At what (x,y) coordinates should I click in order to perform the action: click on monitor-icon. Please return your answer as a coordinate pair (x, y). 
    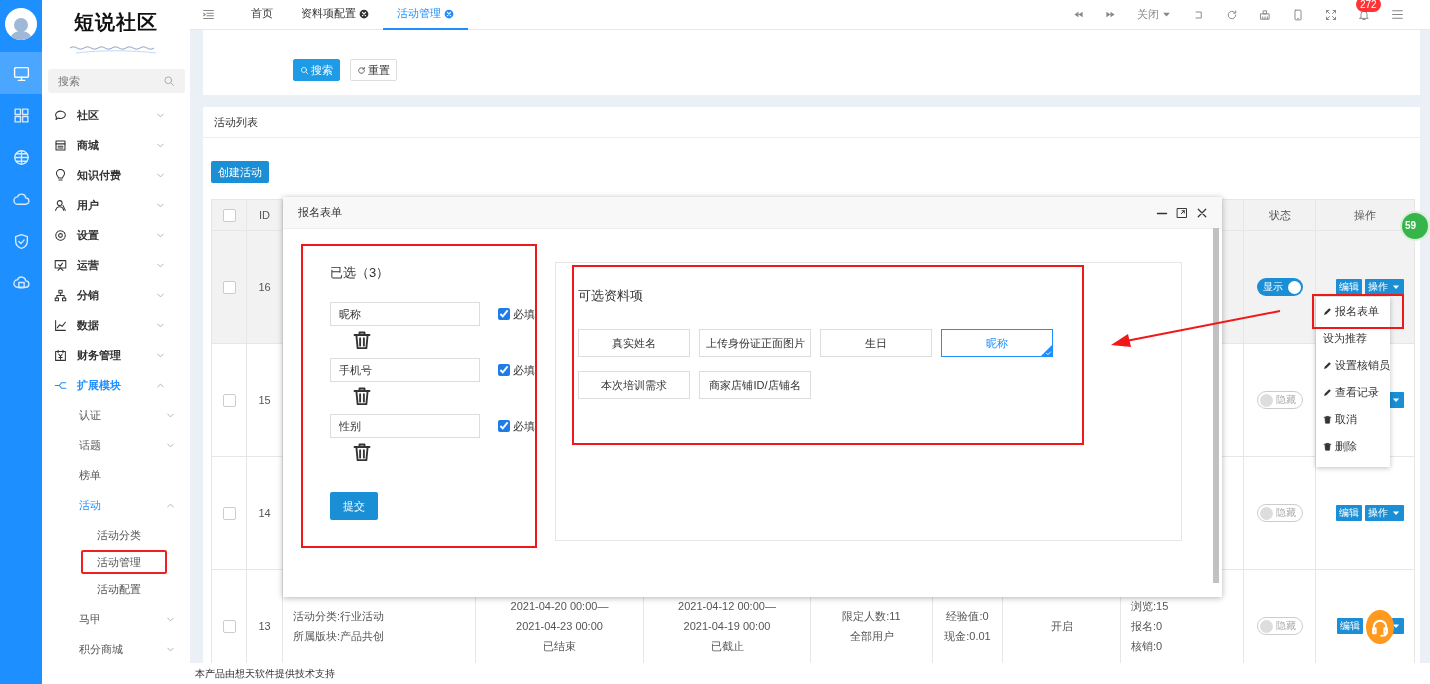
    Looking at the image, I should click on (21, 73).